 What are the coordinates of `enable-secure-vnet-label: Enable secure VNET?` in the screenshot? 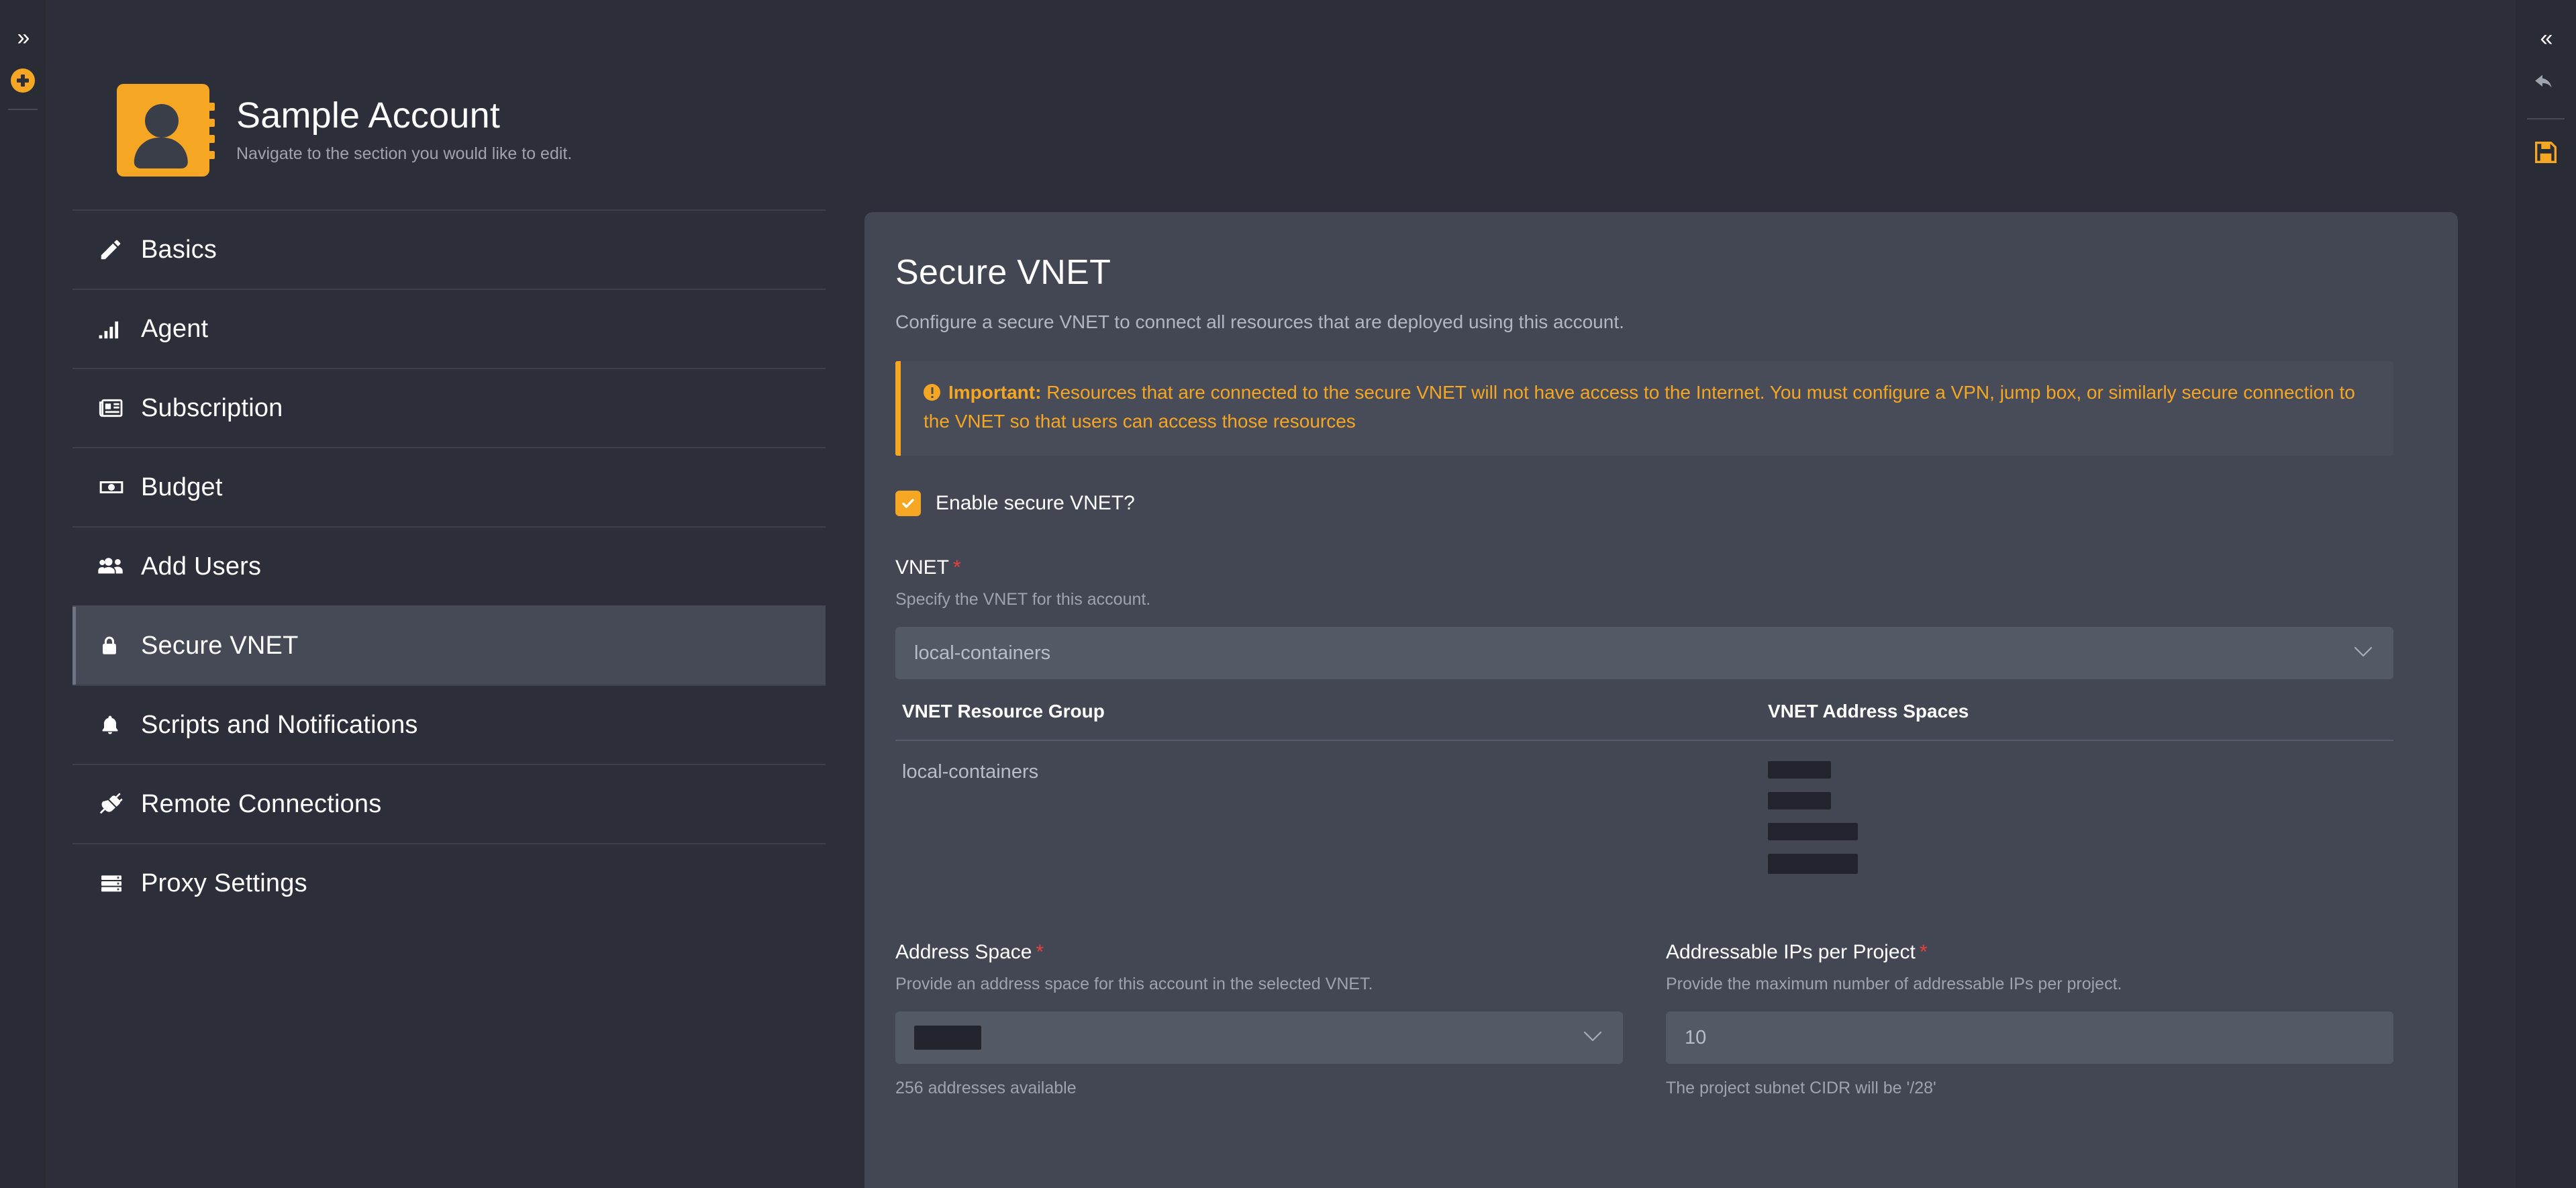 It's located at (1035, 503).